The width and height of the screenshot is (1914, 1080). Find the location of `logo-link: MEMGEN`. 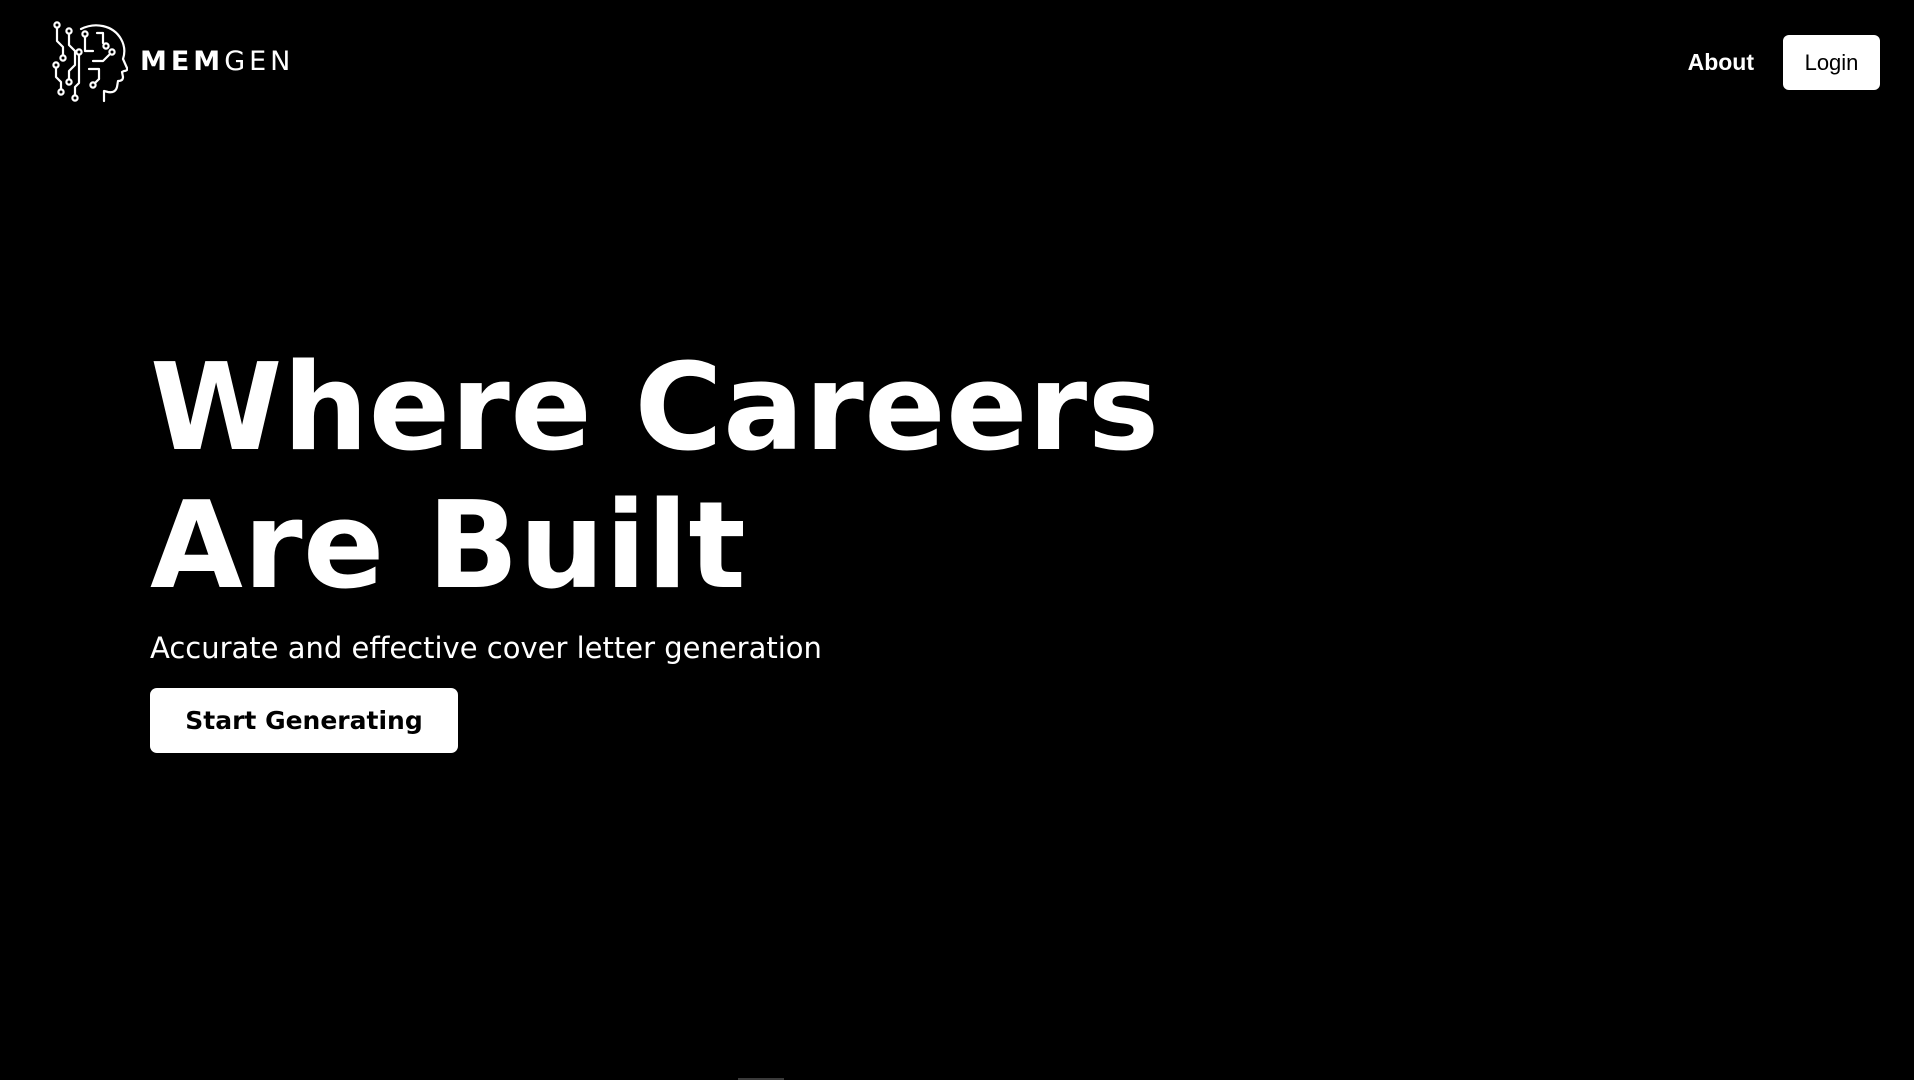

logo-link: MEMGEN is located at coordinates (172, 62).